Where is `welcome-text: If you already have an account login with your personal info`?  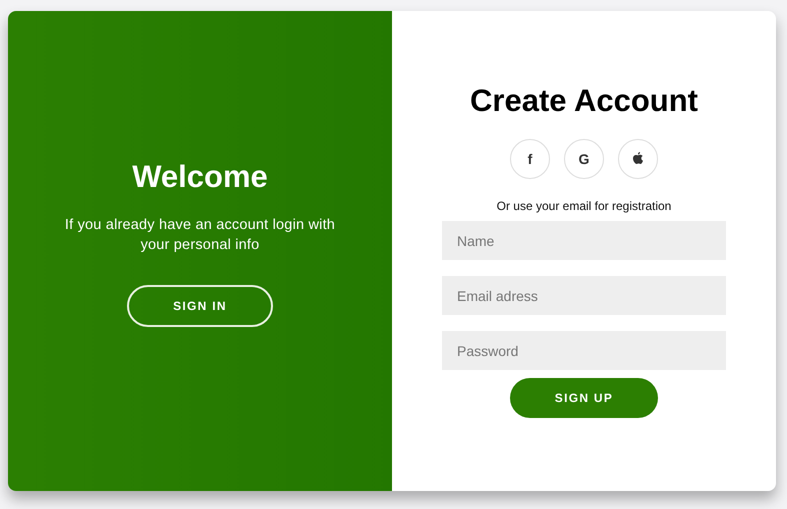
welcome-text: If you already have an account login with your personal info is located at coordinates (200, 235).